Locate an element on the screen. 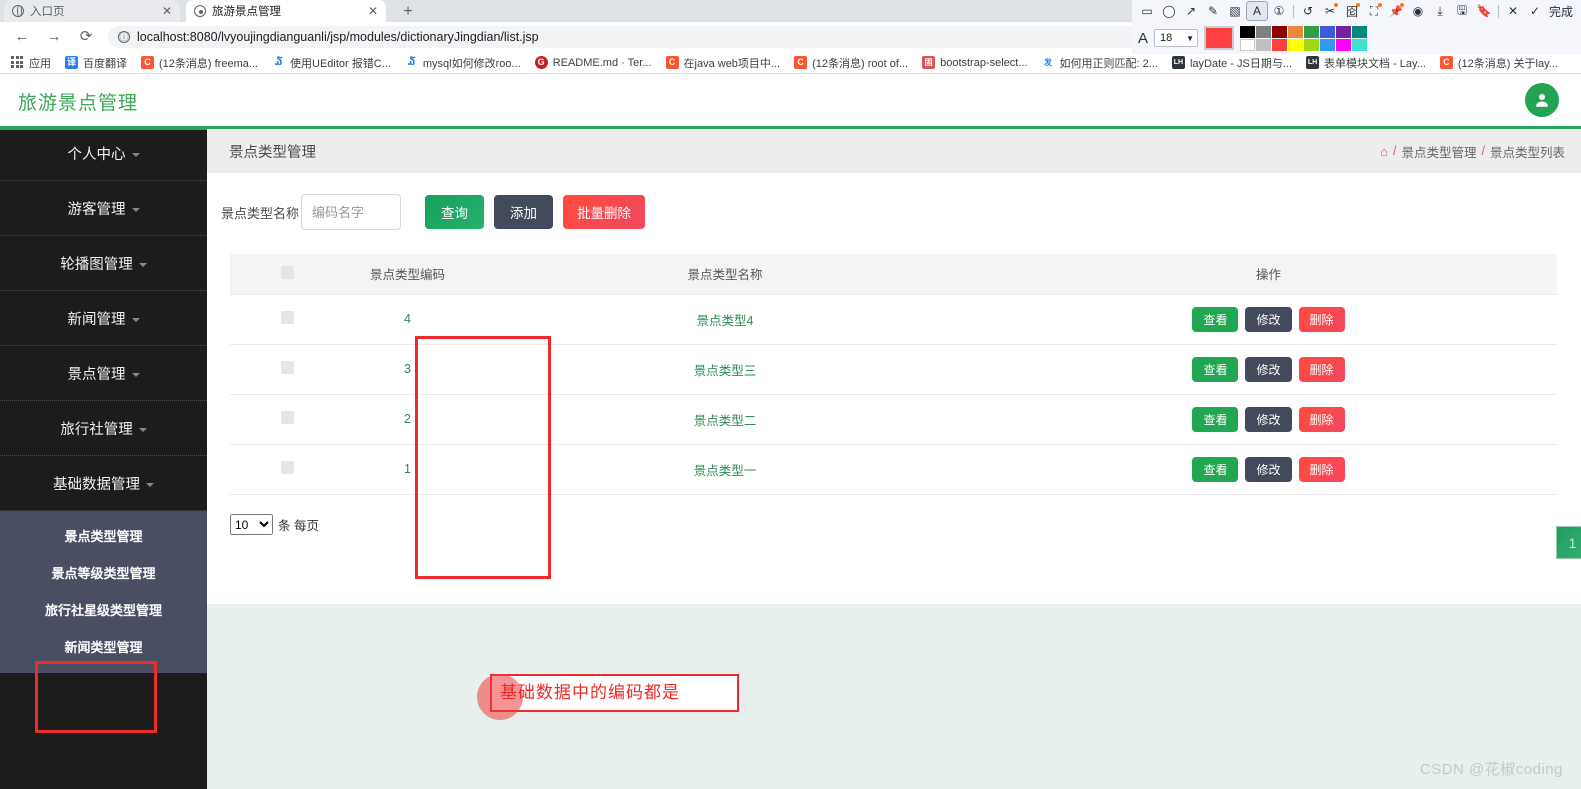  sidebar-item-travel-agency-management: 旅行社管理 is located at coordinates (103, 428).